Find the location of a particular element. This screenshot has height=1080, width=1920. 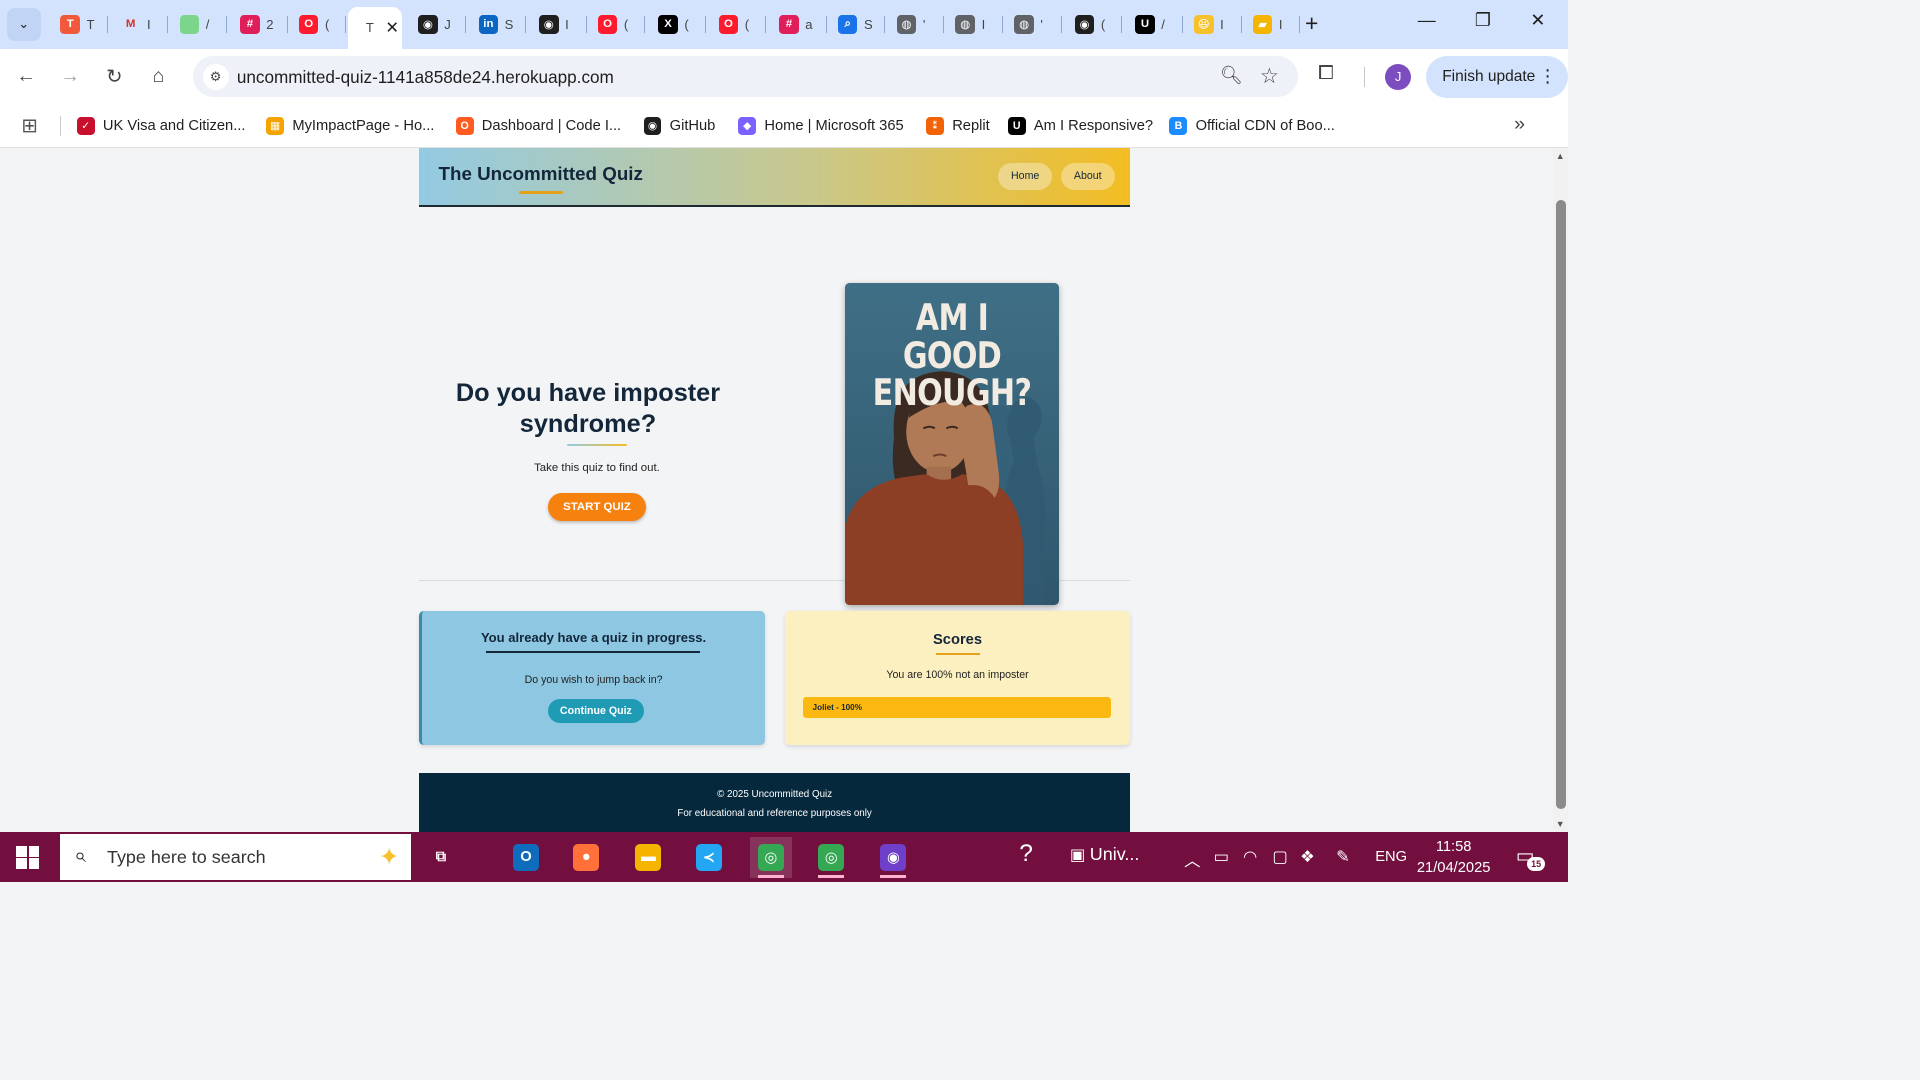

notifications-icon: ▭ 15 is located at coordinates (1531, 858).